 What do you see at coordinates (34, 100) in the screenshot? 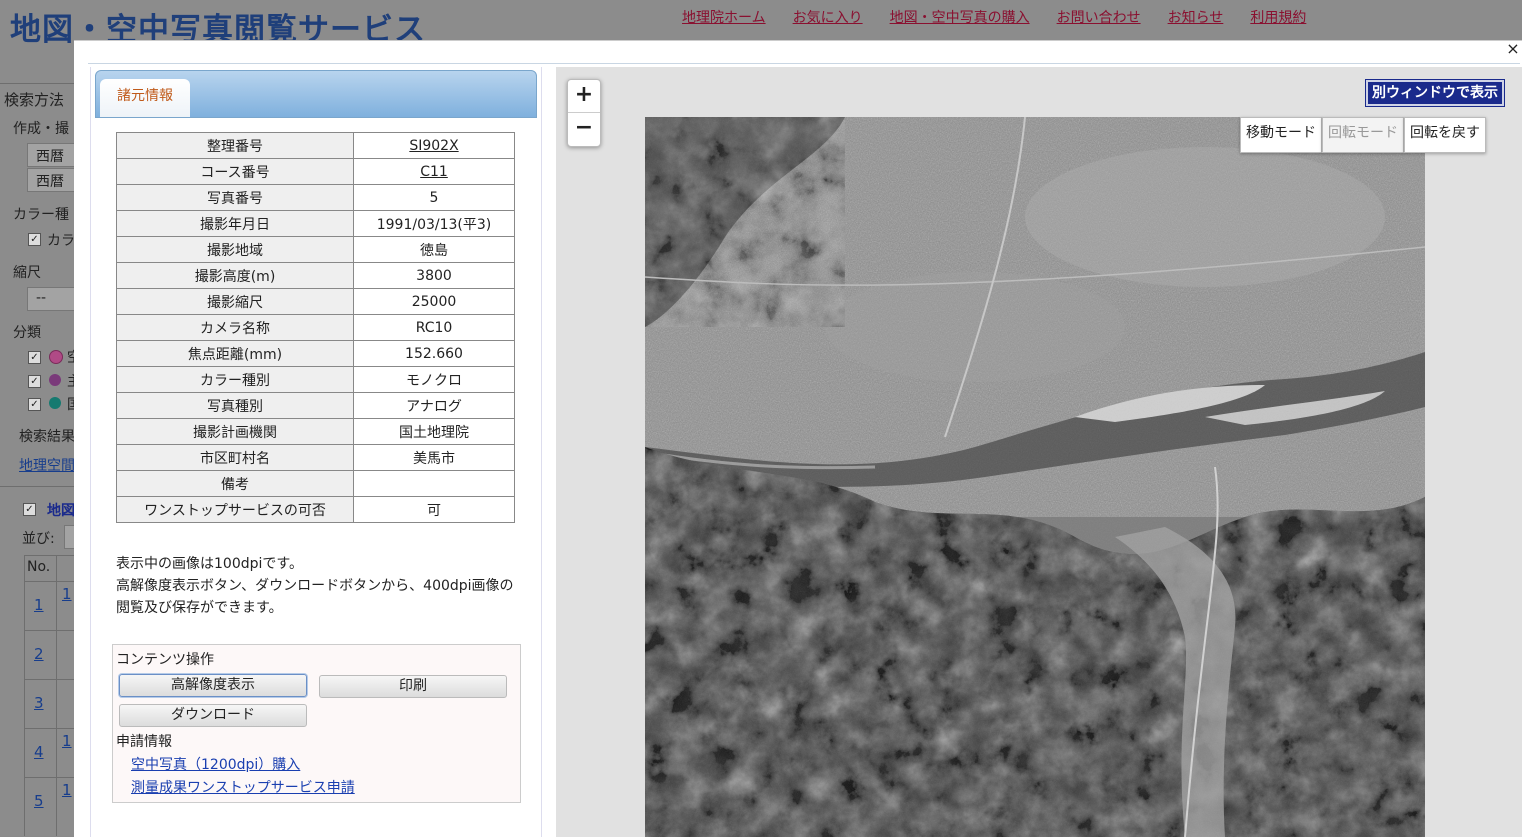
I see `search-method-label: 検索方法` at bounding box center [34, 100].